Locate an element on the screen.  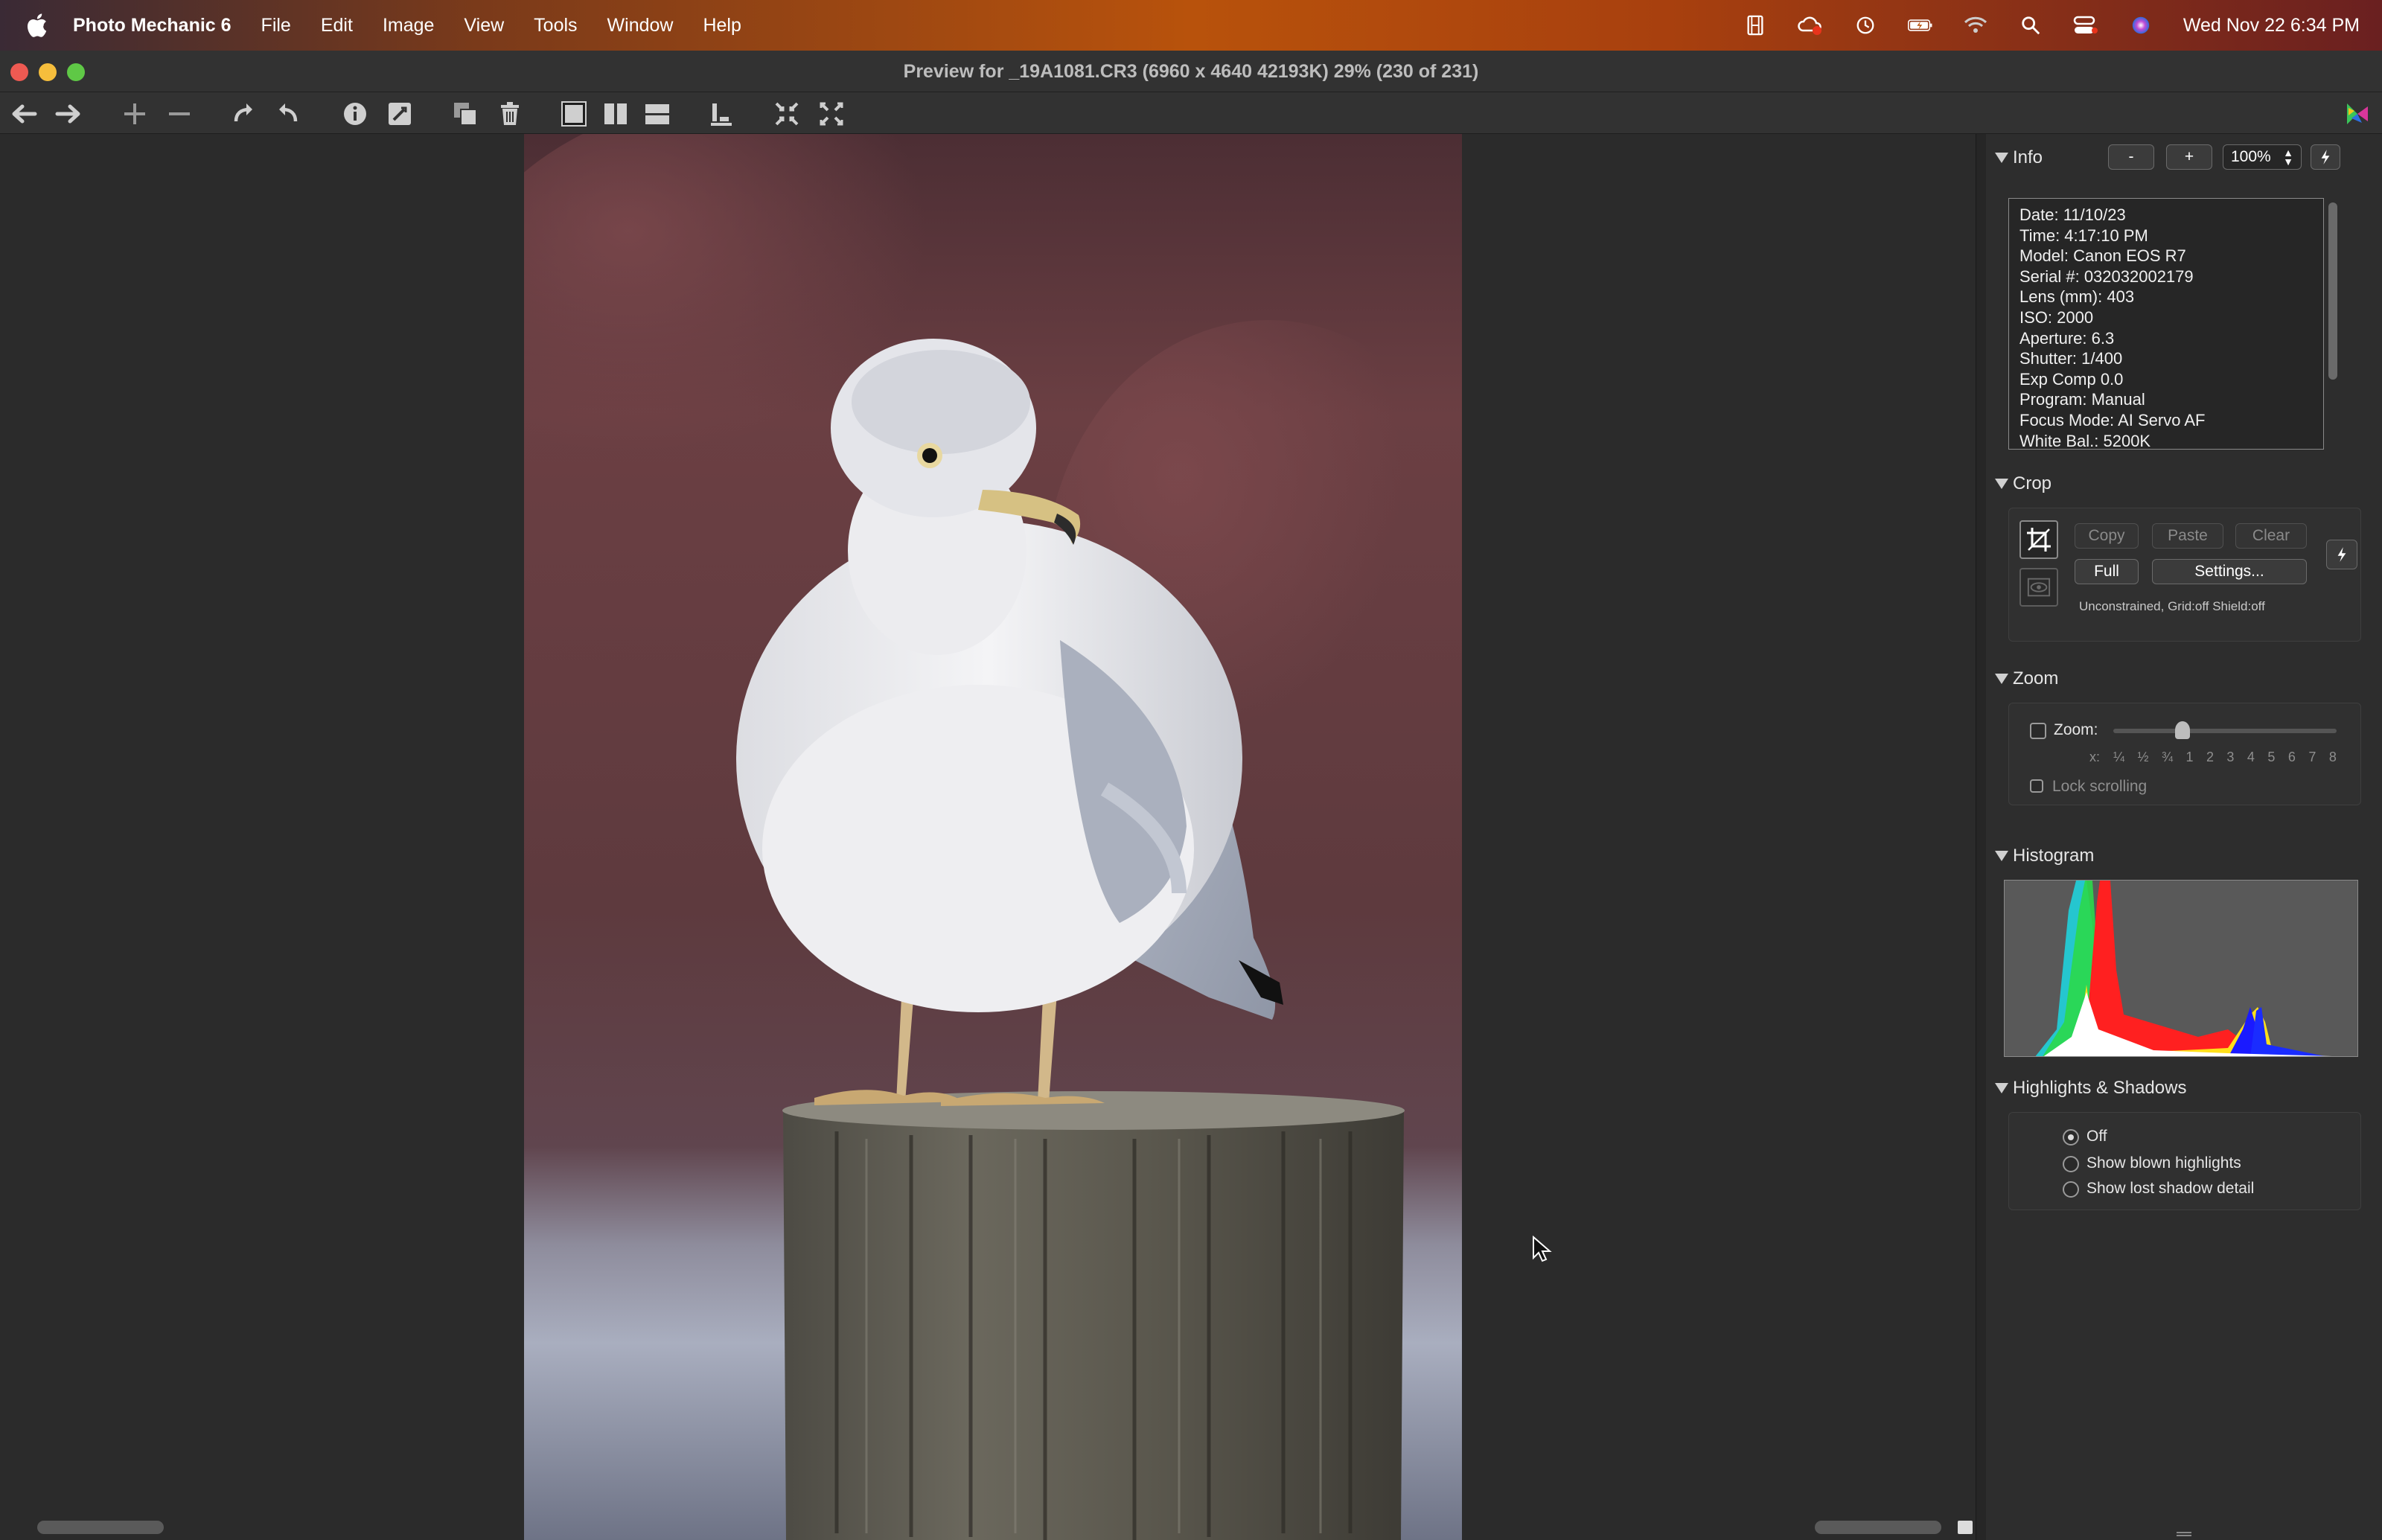
zoom-scale-tick: 7 is located at coordinates (2312, 757).